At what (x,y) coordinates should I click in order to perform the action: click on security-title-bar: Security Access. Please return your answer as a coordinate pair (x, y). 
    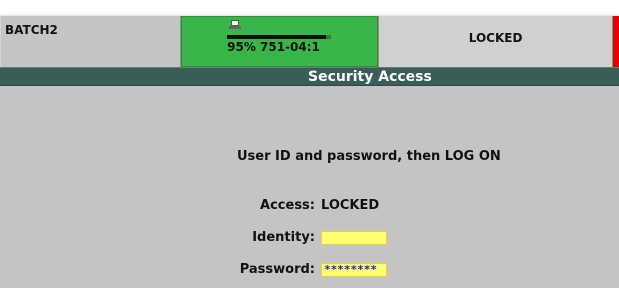
    Looking at the image, I should click on (309, 76).